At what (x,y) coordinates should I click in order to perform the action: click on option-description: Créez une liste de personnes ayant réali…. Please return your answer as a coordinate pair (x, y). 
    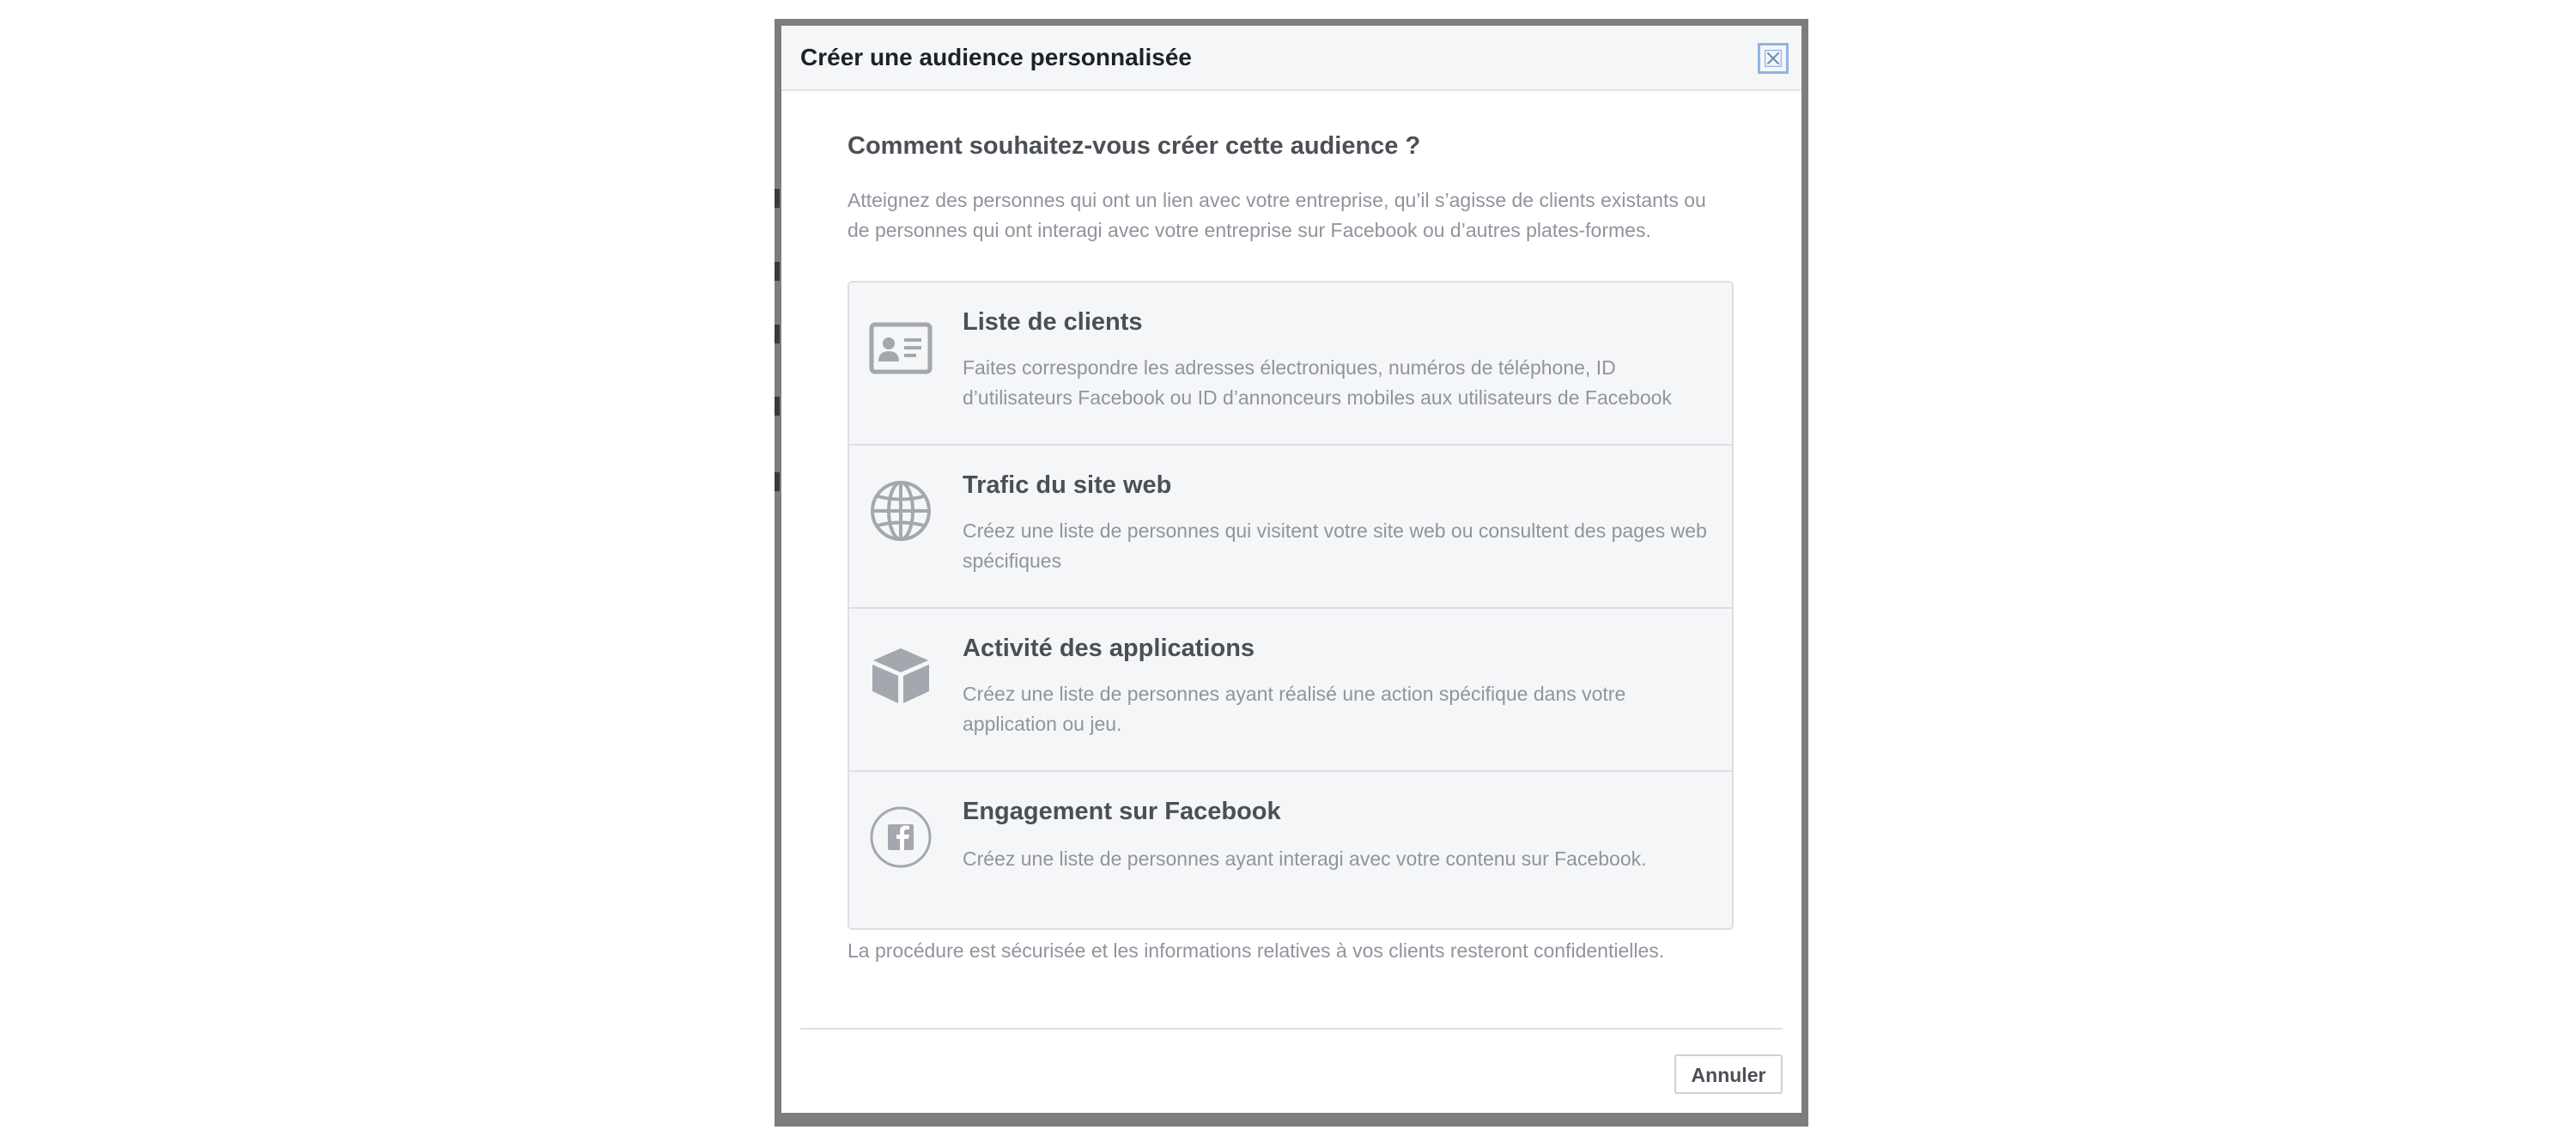
    Looking at the image, I should click on (1294, 709).